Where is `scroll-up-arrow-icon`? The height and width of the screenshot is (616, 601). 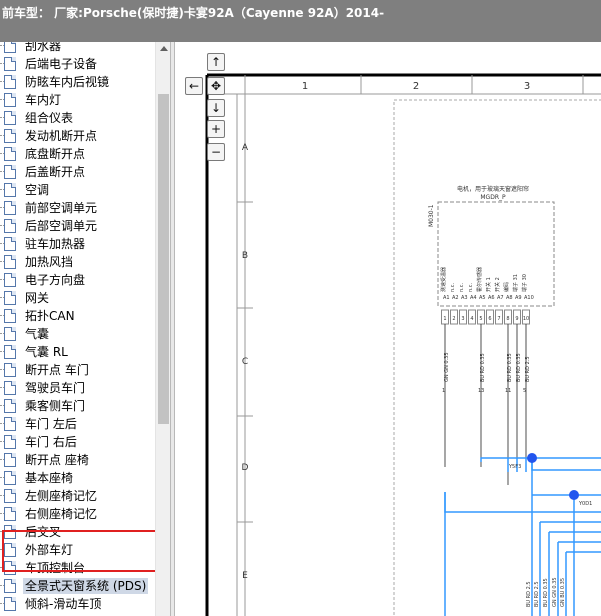 scroll-up-arrow-icon is located at coordinates (164, 48).